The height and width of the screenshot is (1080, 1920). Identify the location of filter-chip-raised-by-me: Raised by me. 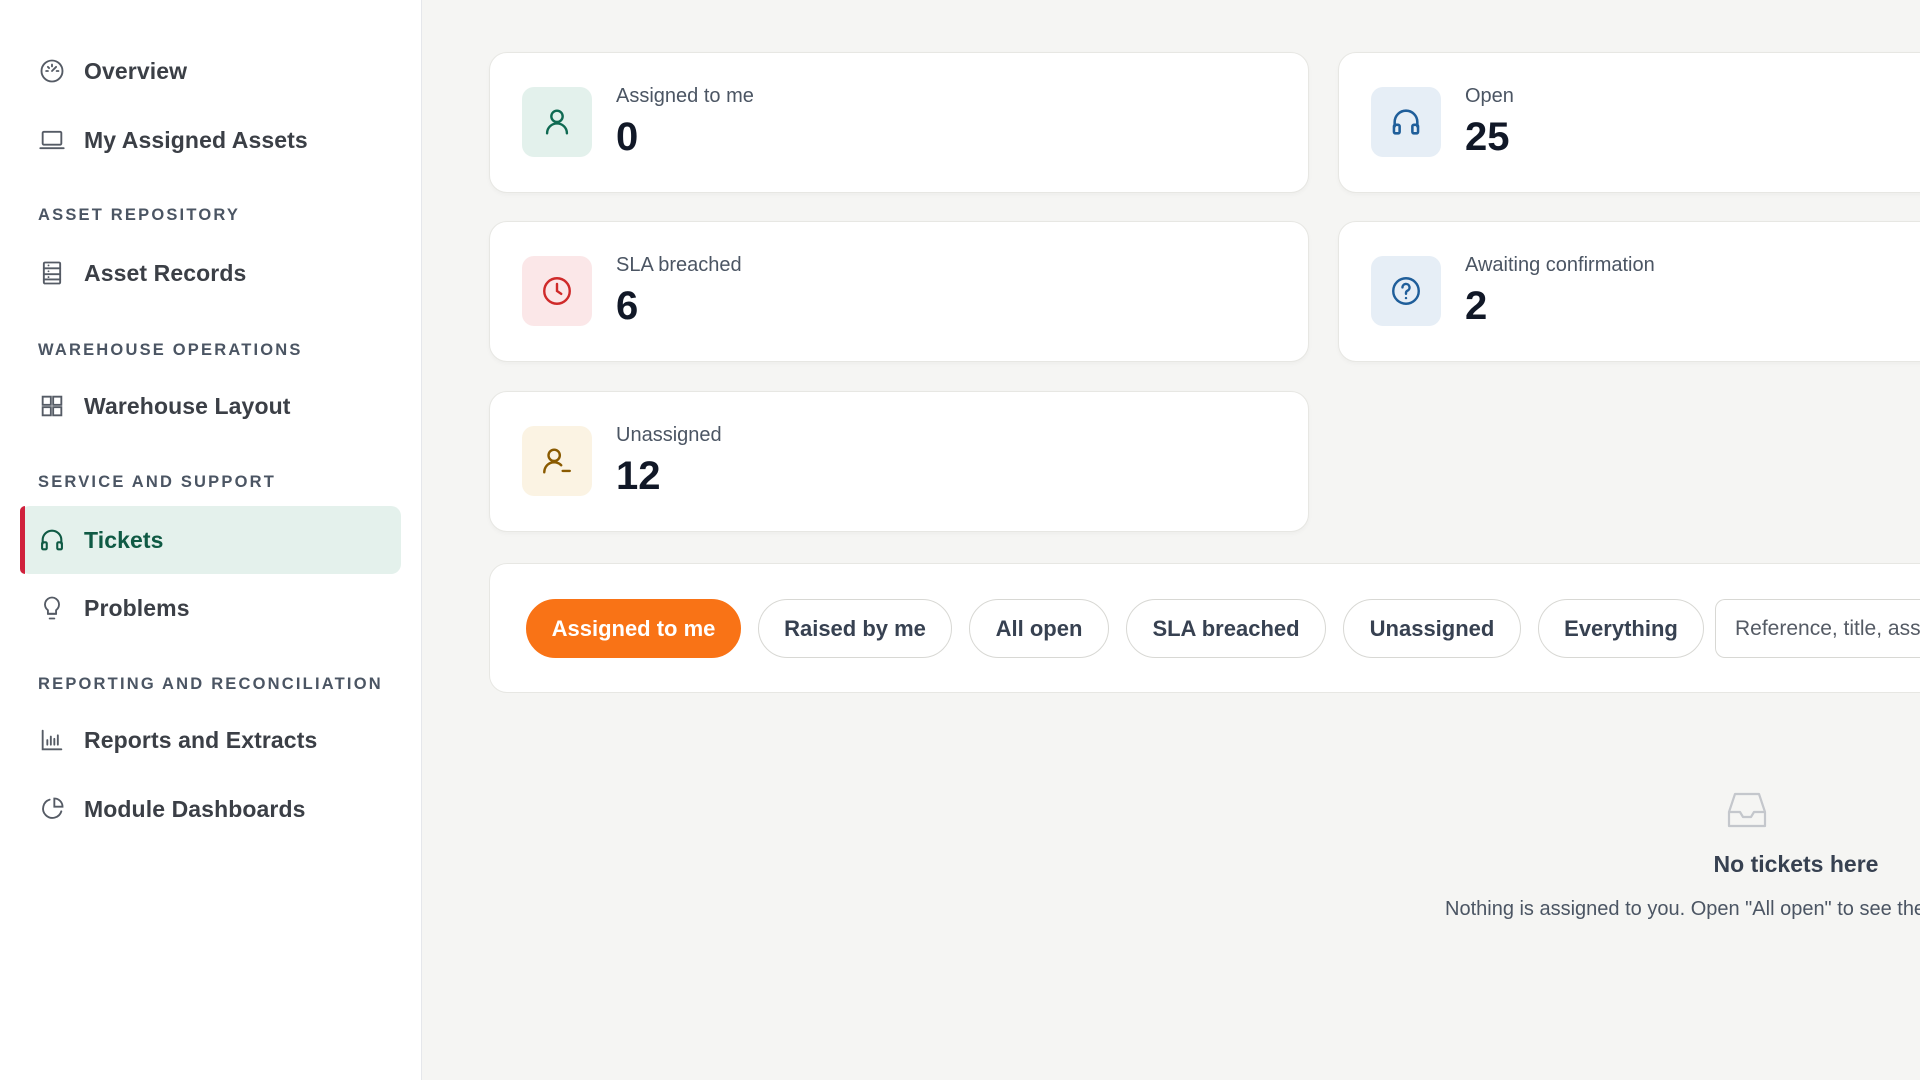
(855, 628).